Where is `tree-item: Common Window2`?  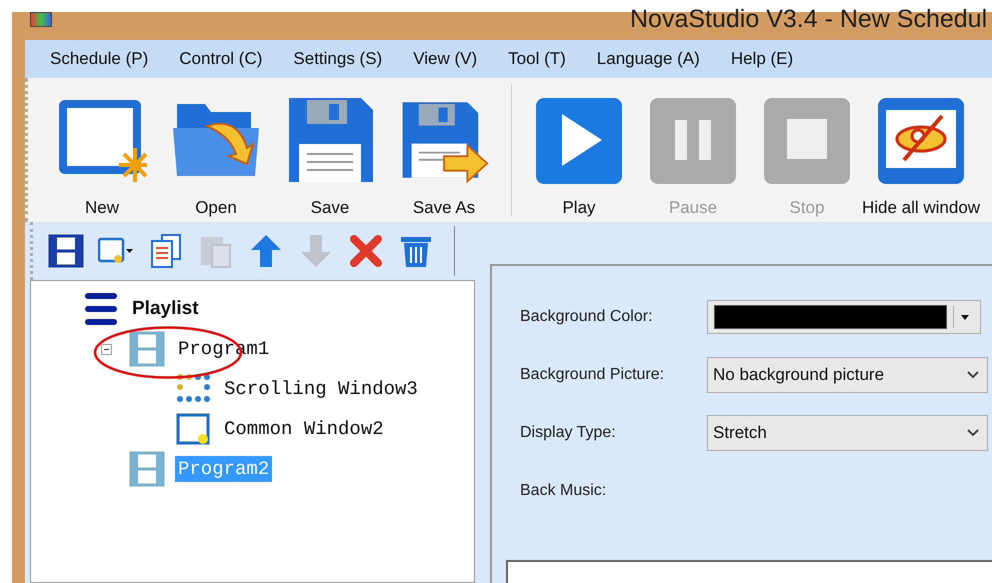 tree-item: Common Window2 is located at coordinates (304, 429).